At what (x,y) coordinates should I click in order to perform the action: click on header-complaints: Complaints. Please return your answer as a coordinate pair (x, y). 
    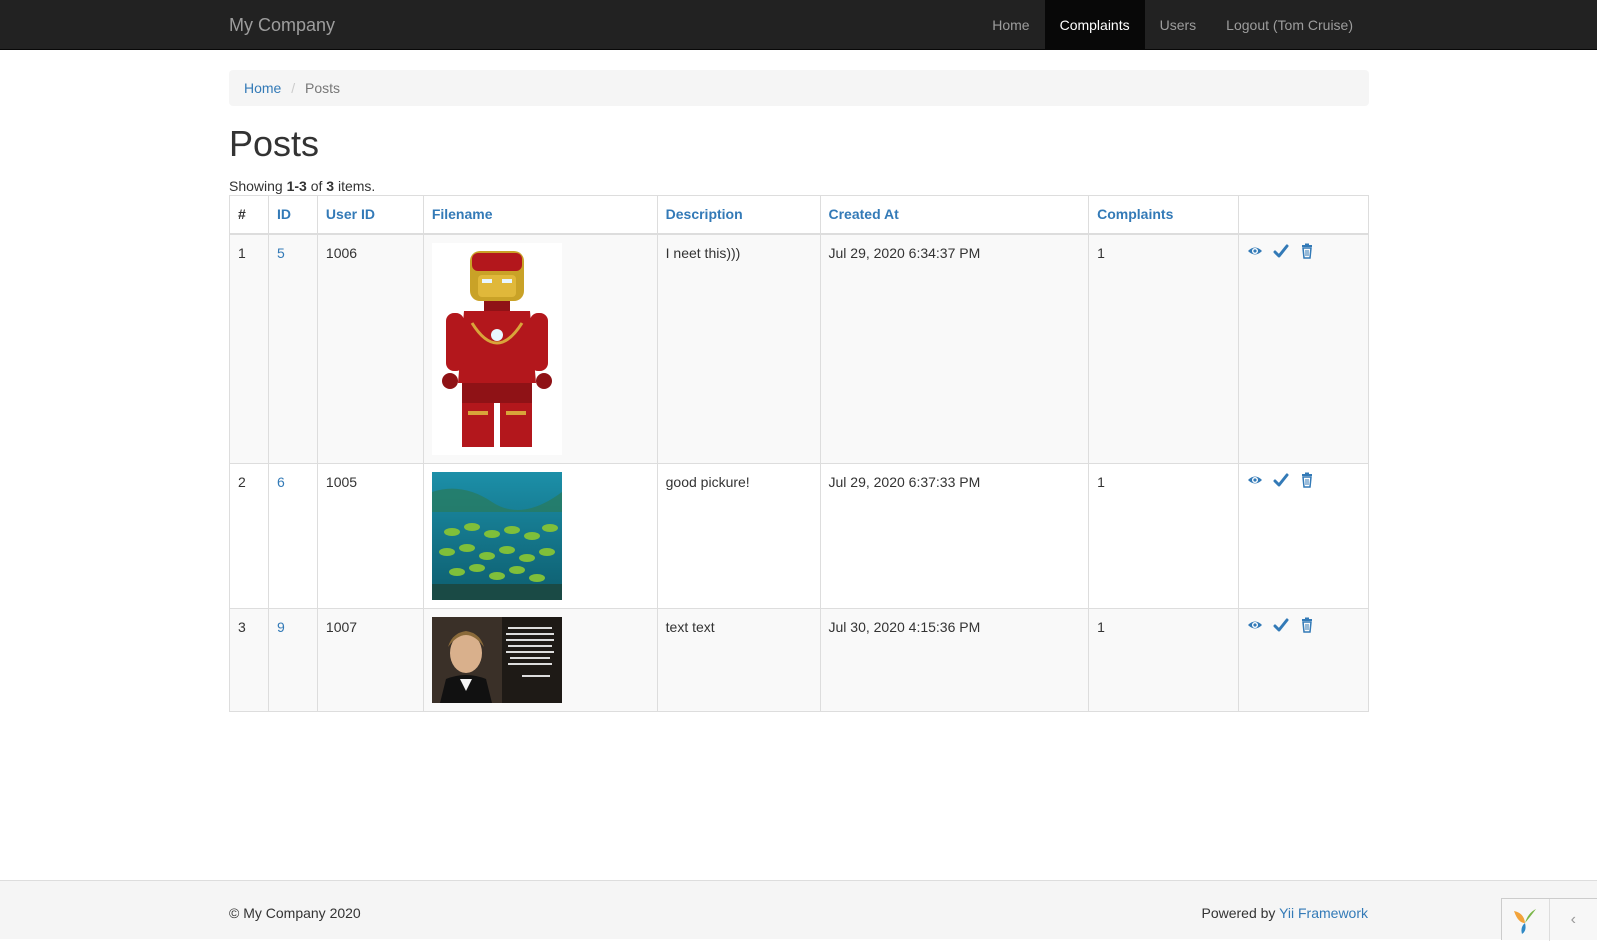
    Looking at the image, I should click on (1164, 215).